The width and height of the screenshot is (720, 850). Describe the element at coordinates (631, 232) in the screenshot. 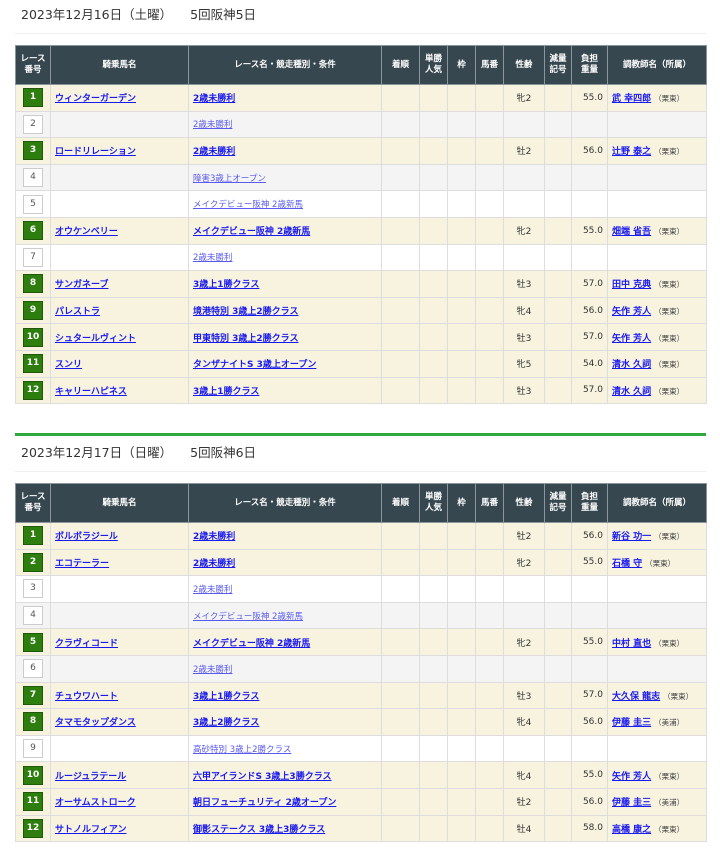

I see `trainer-link: 畑端 省吾` at that location.